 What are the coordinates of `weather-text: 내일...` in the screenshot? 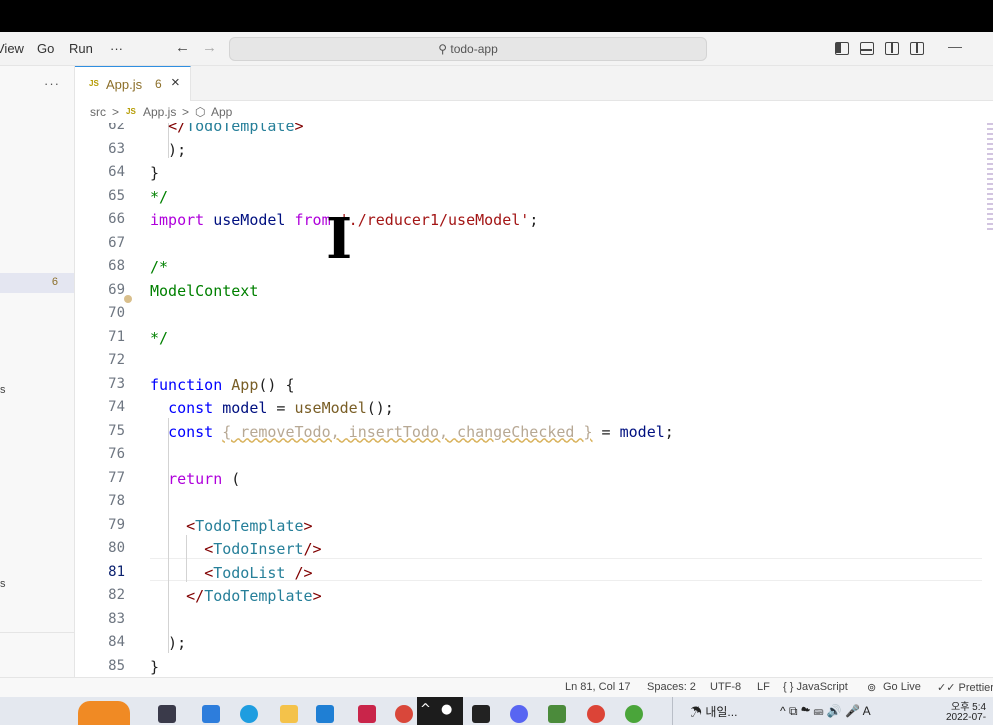 It's located at (721, 712).